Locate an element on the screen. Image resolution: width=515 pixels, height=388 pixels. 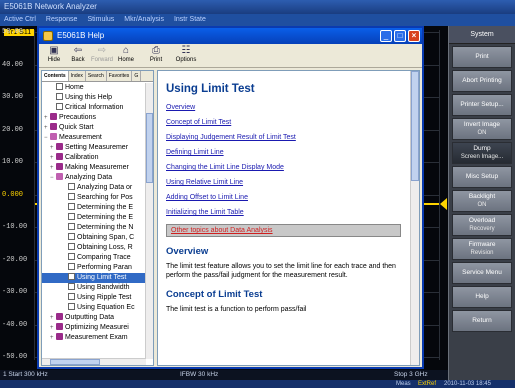
analyzer-menu-item: Instr State is located at coordinates (190, 19).